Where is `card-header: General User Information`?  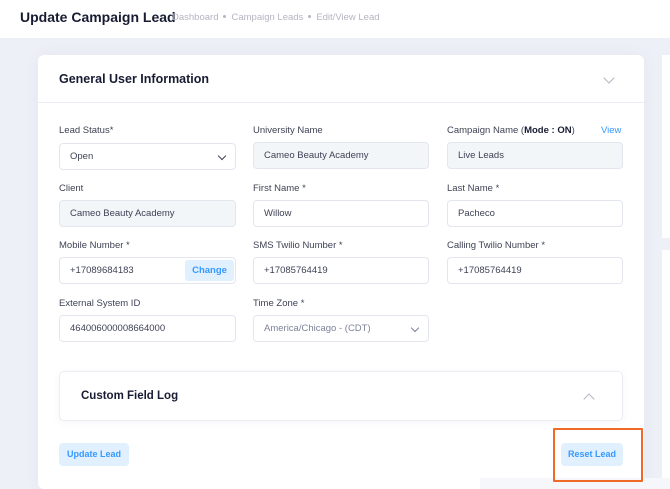
card-header: General User Information is located at coordinates (341, 79).